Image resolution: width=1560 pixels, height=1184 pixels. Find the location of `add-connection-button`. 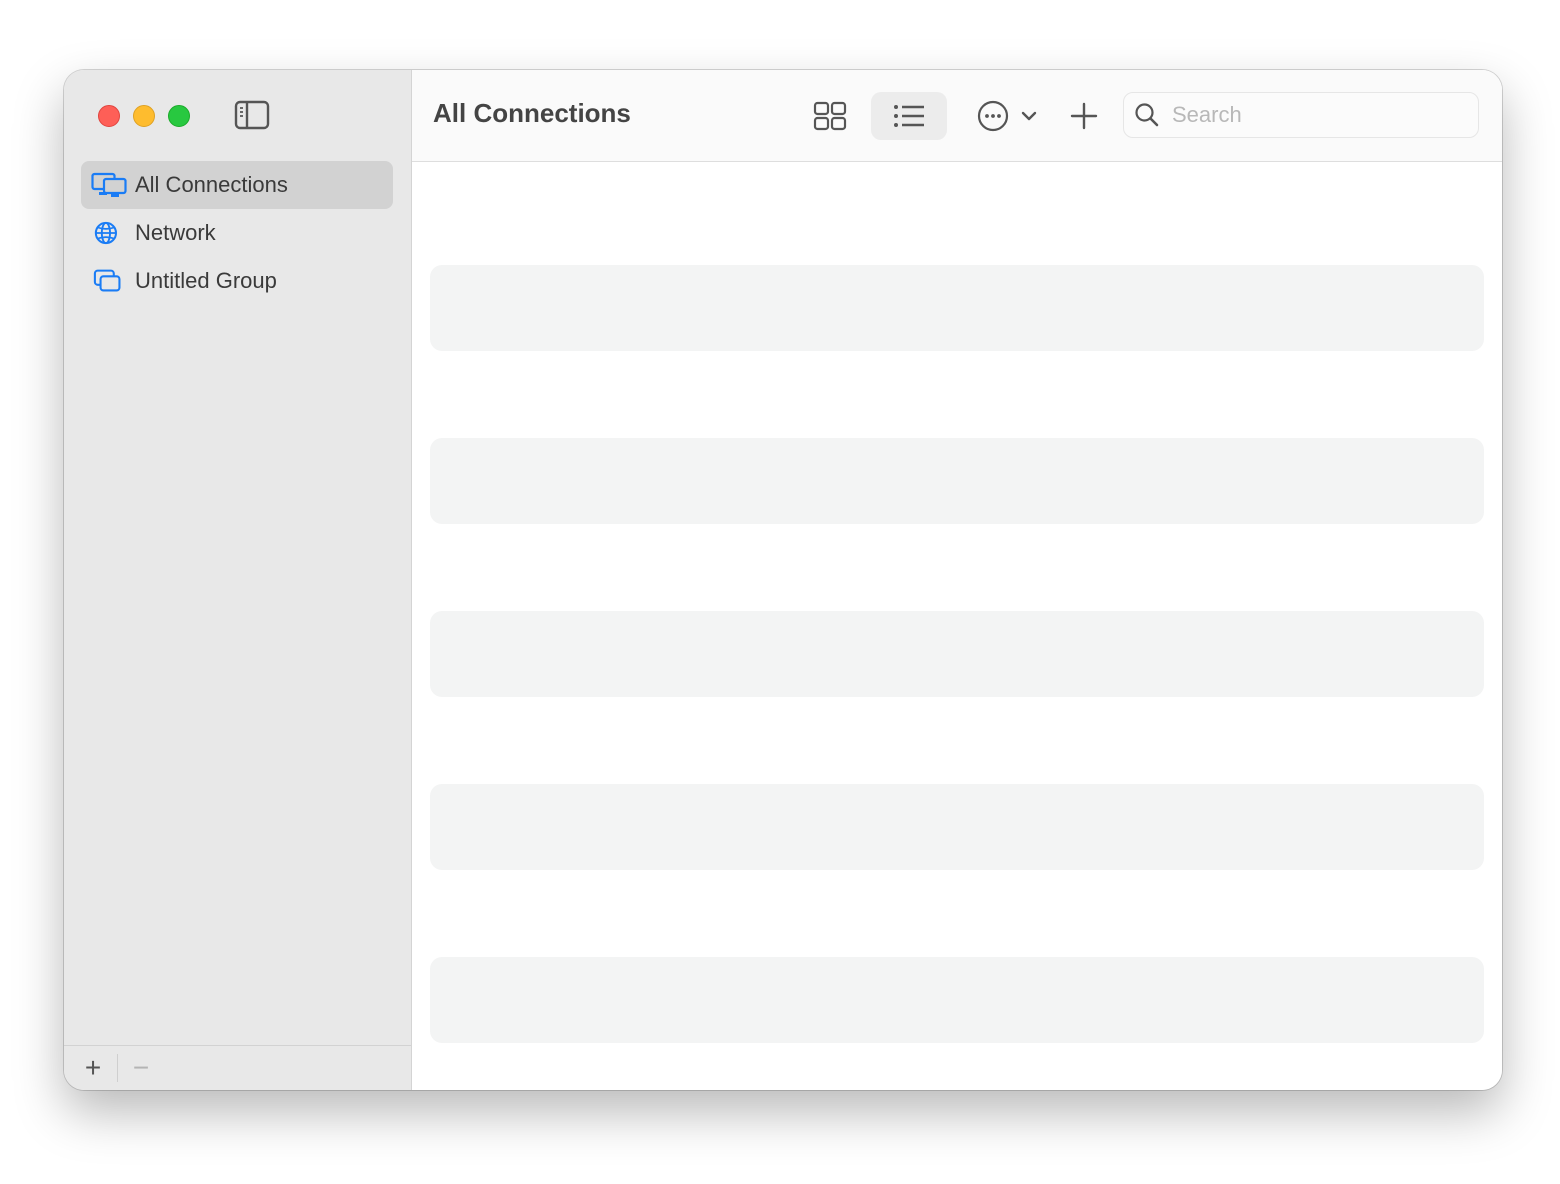

add-connection-button is located at coordinates (1084, 116).